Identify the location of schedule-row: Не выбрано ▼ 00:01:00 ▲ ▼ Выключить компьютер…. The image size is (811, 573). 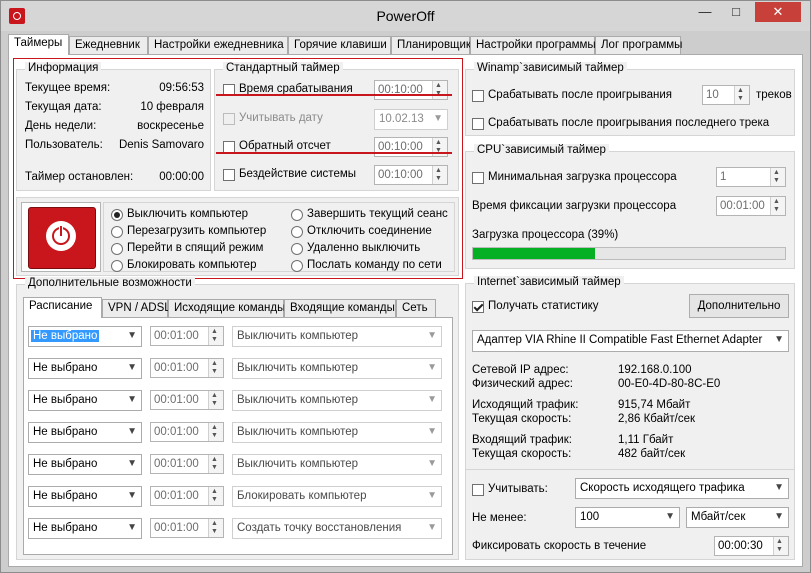
(238, 369).